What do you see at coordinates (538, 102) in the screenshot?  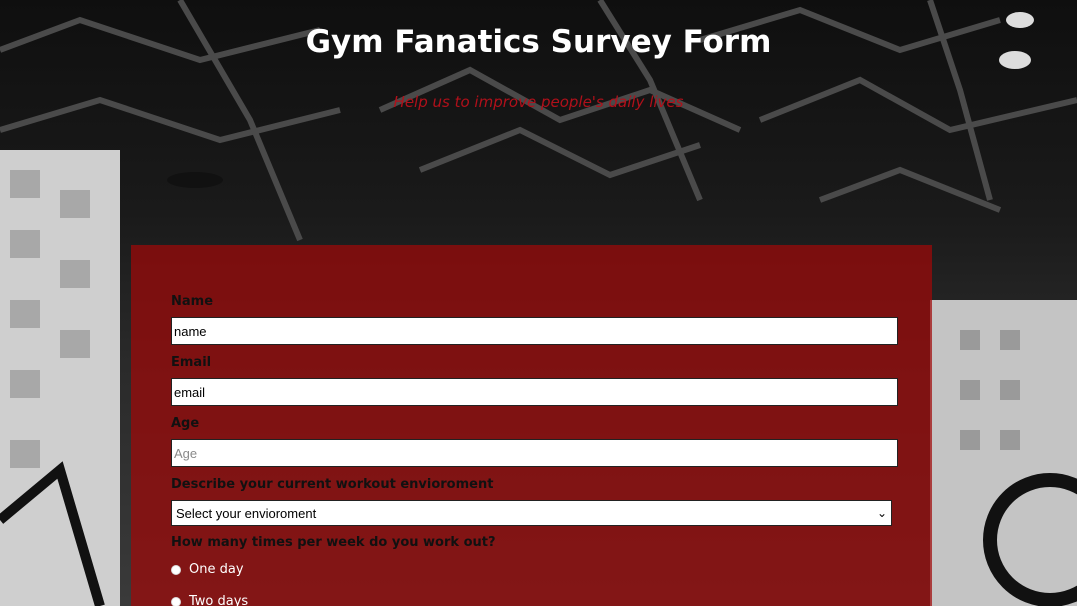 I see `page-description: Help us to improve people's daily lives` at bounding box center [538, 102].